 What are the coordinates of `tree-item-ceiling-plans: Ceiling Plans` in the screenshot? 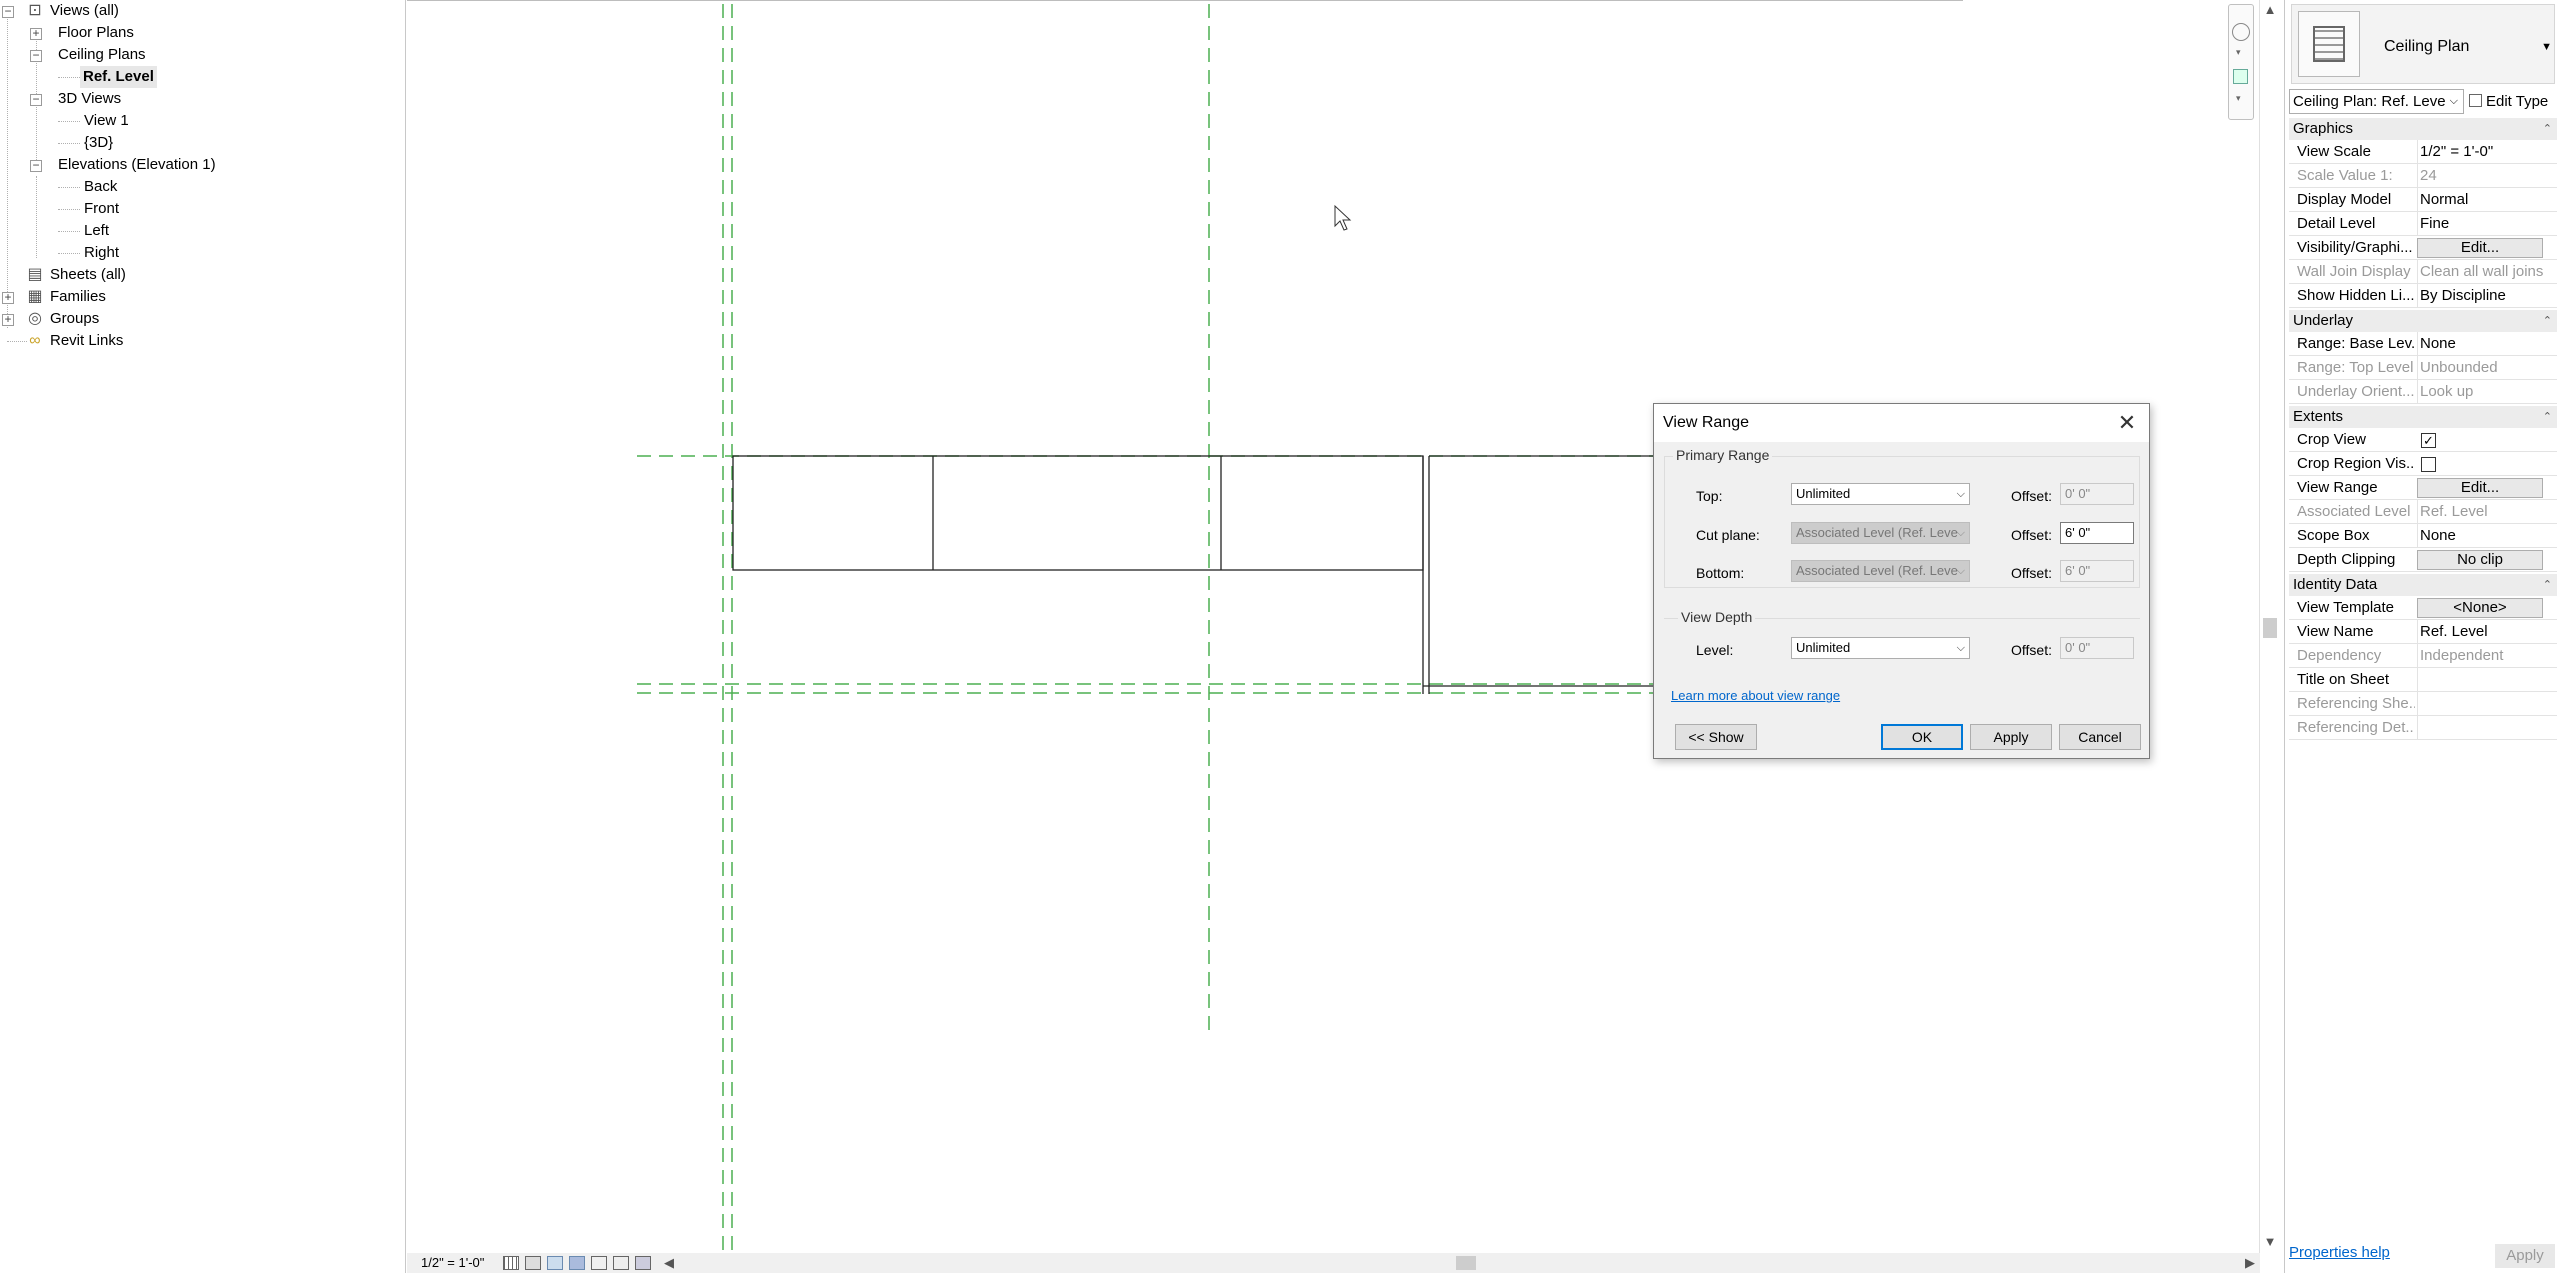 It's located at (102, 55).